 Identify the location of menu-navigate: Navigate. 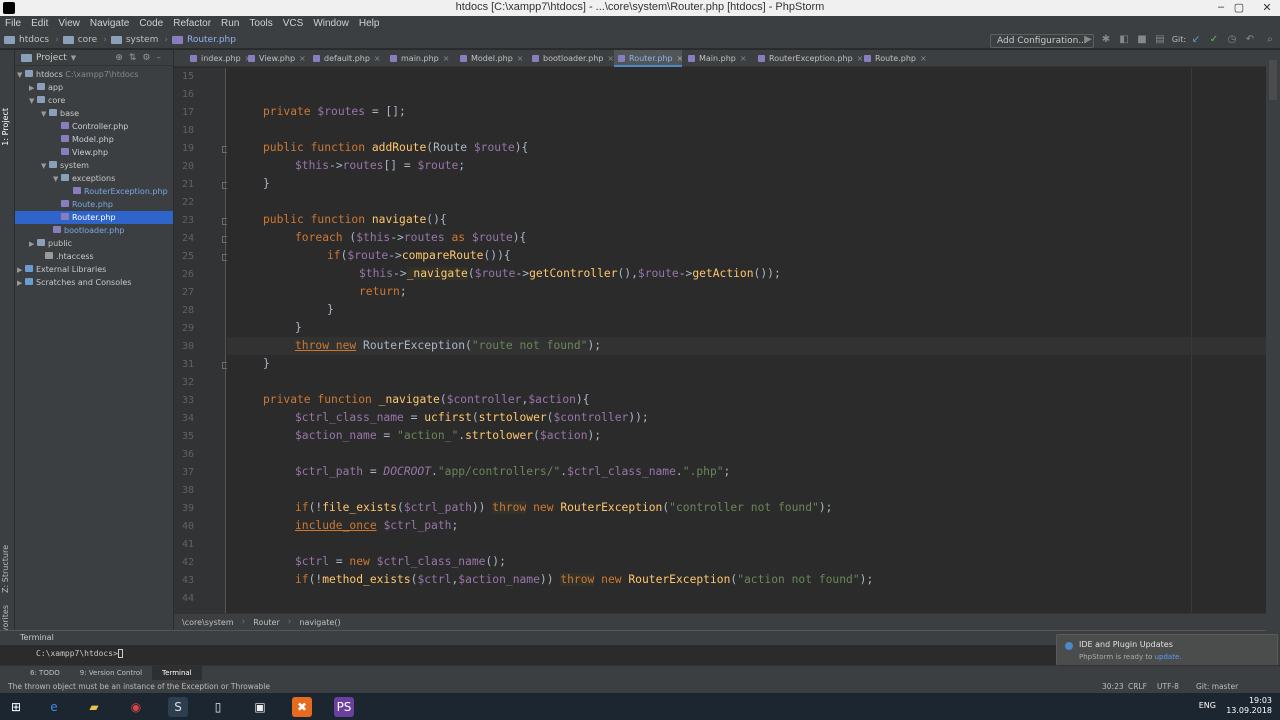
(109, 24).